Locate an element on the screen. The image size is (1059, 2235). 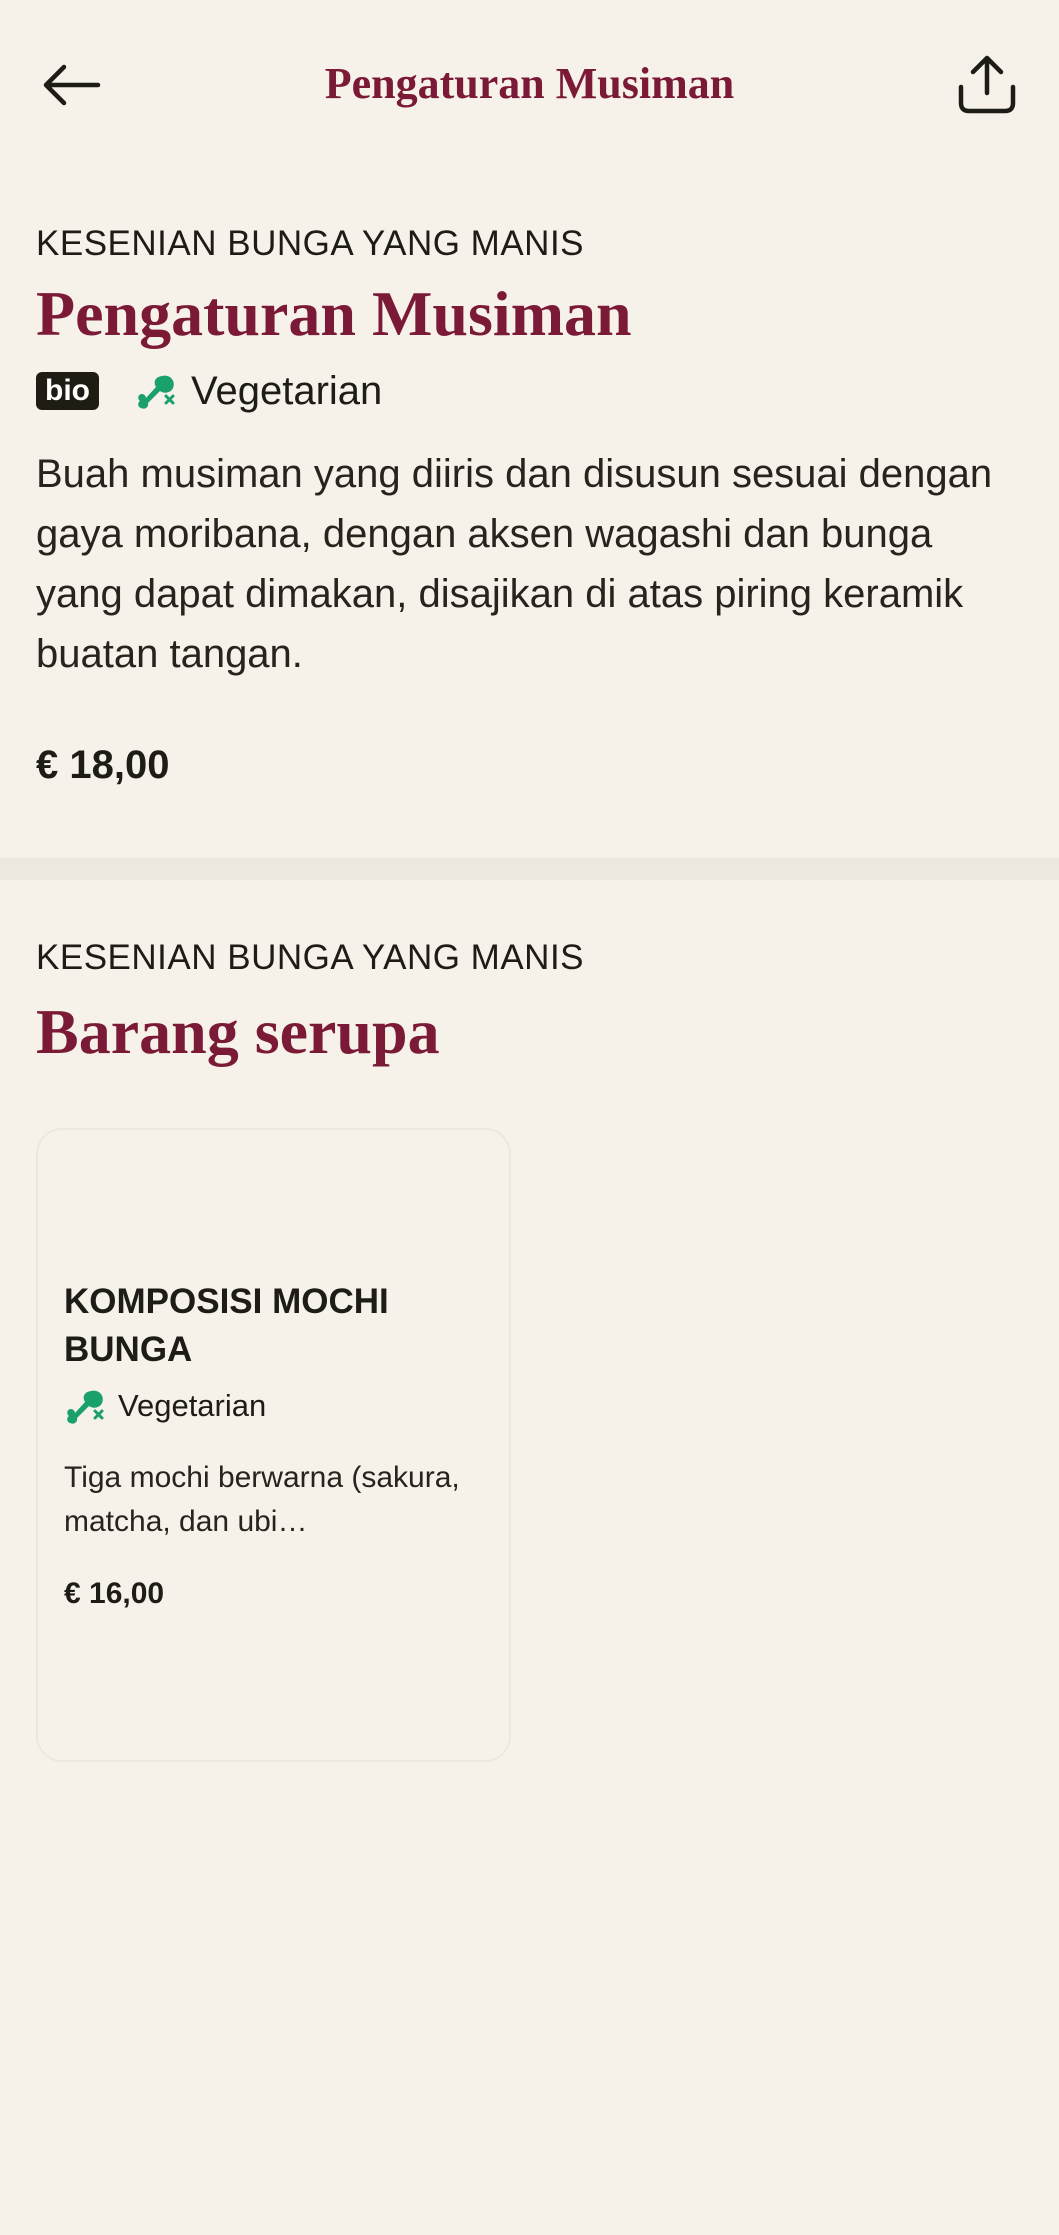
section-divider is located at coordinates (529, 869).